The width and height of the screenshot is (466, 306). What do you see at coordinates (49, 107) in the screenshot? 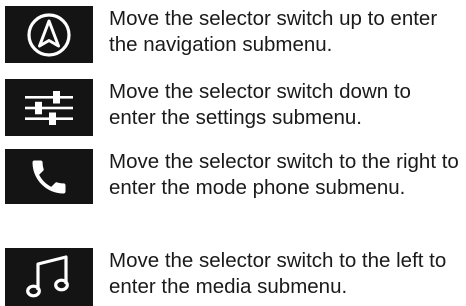
I see `settings-sliders-icon` at bounding box center [49, 107].